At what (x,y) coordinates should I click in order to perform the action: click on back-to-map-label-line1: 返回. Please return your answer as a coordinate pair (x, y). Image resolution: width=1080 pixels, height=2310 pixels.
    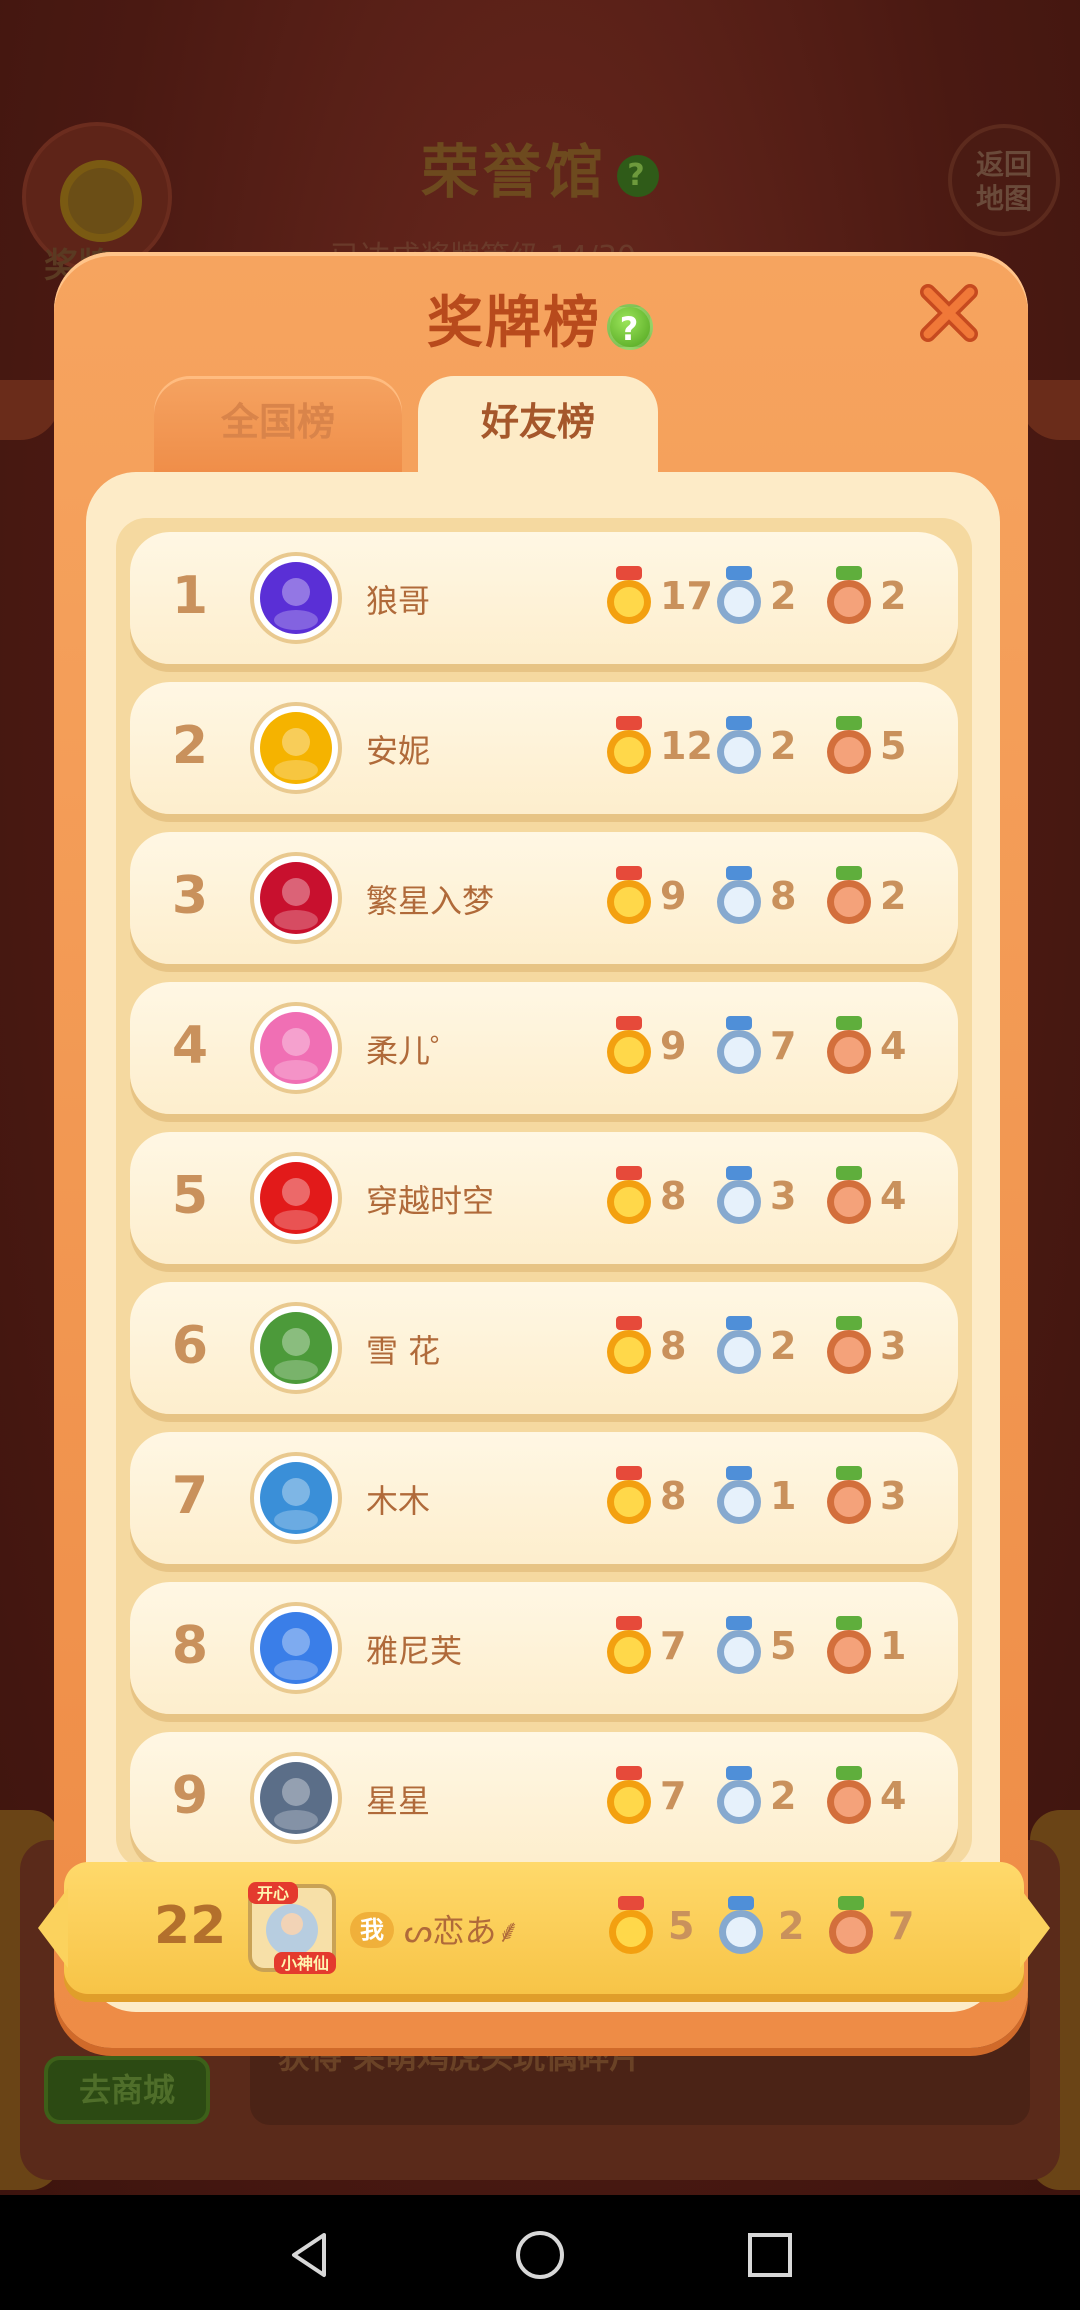
    Looking at the image, I should click on (1003, 164).